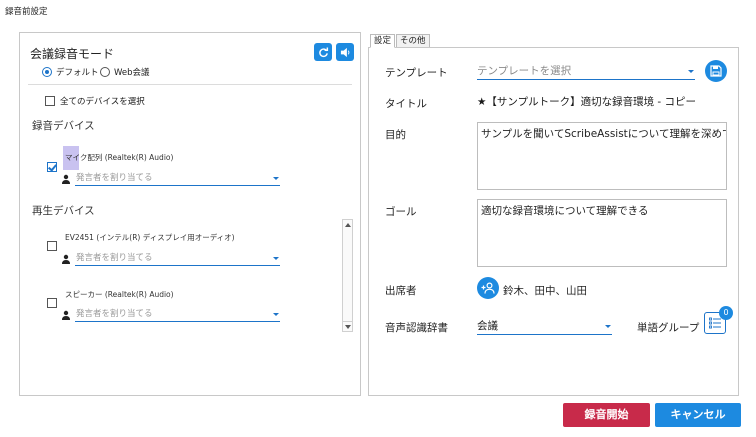 The image size is (756, 437). Describe the element at coordinates (714, 323) in the screenshot. I see `list-icon` at that location.